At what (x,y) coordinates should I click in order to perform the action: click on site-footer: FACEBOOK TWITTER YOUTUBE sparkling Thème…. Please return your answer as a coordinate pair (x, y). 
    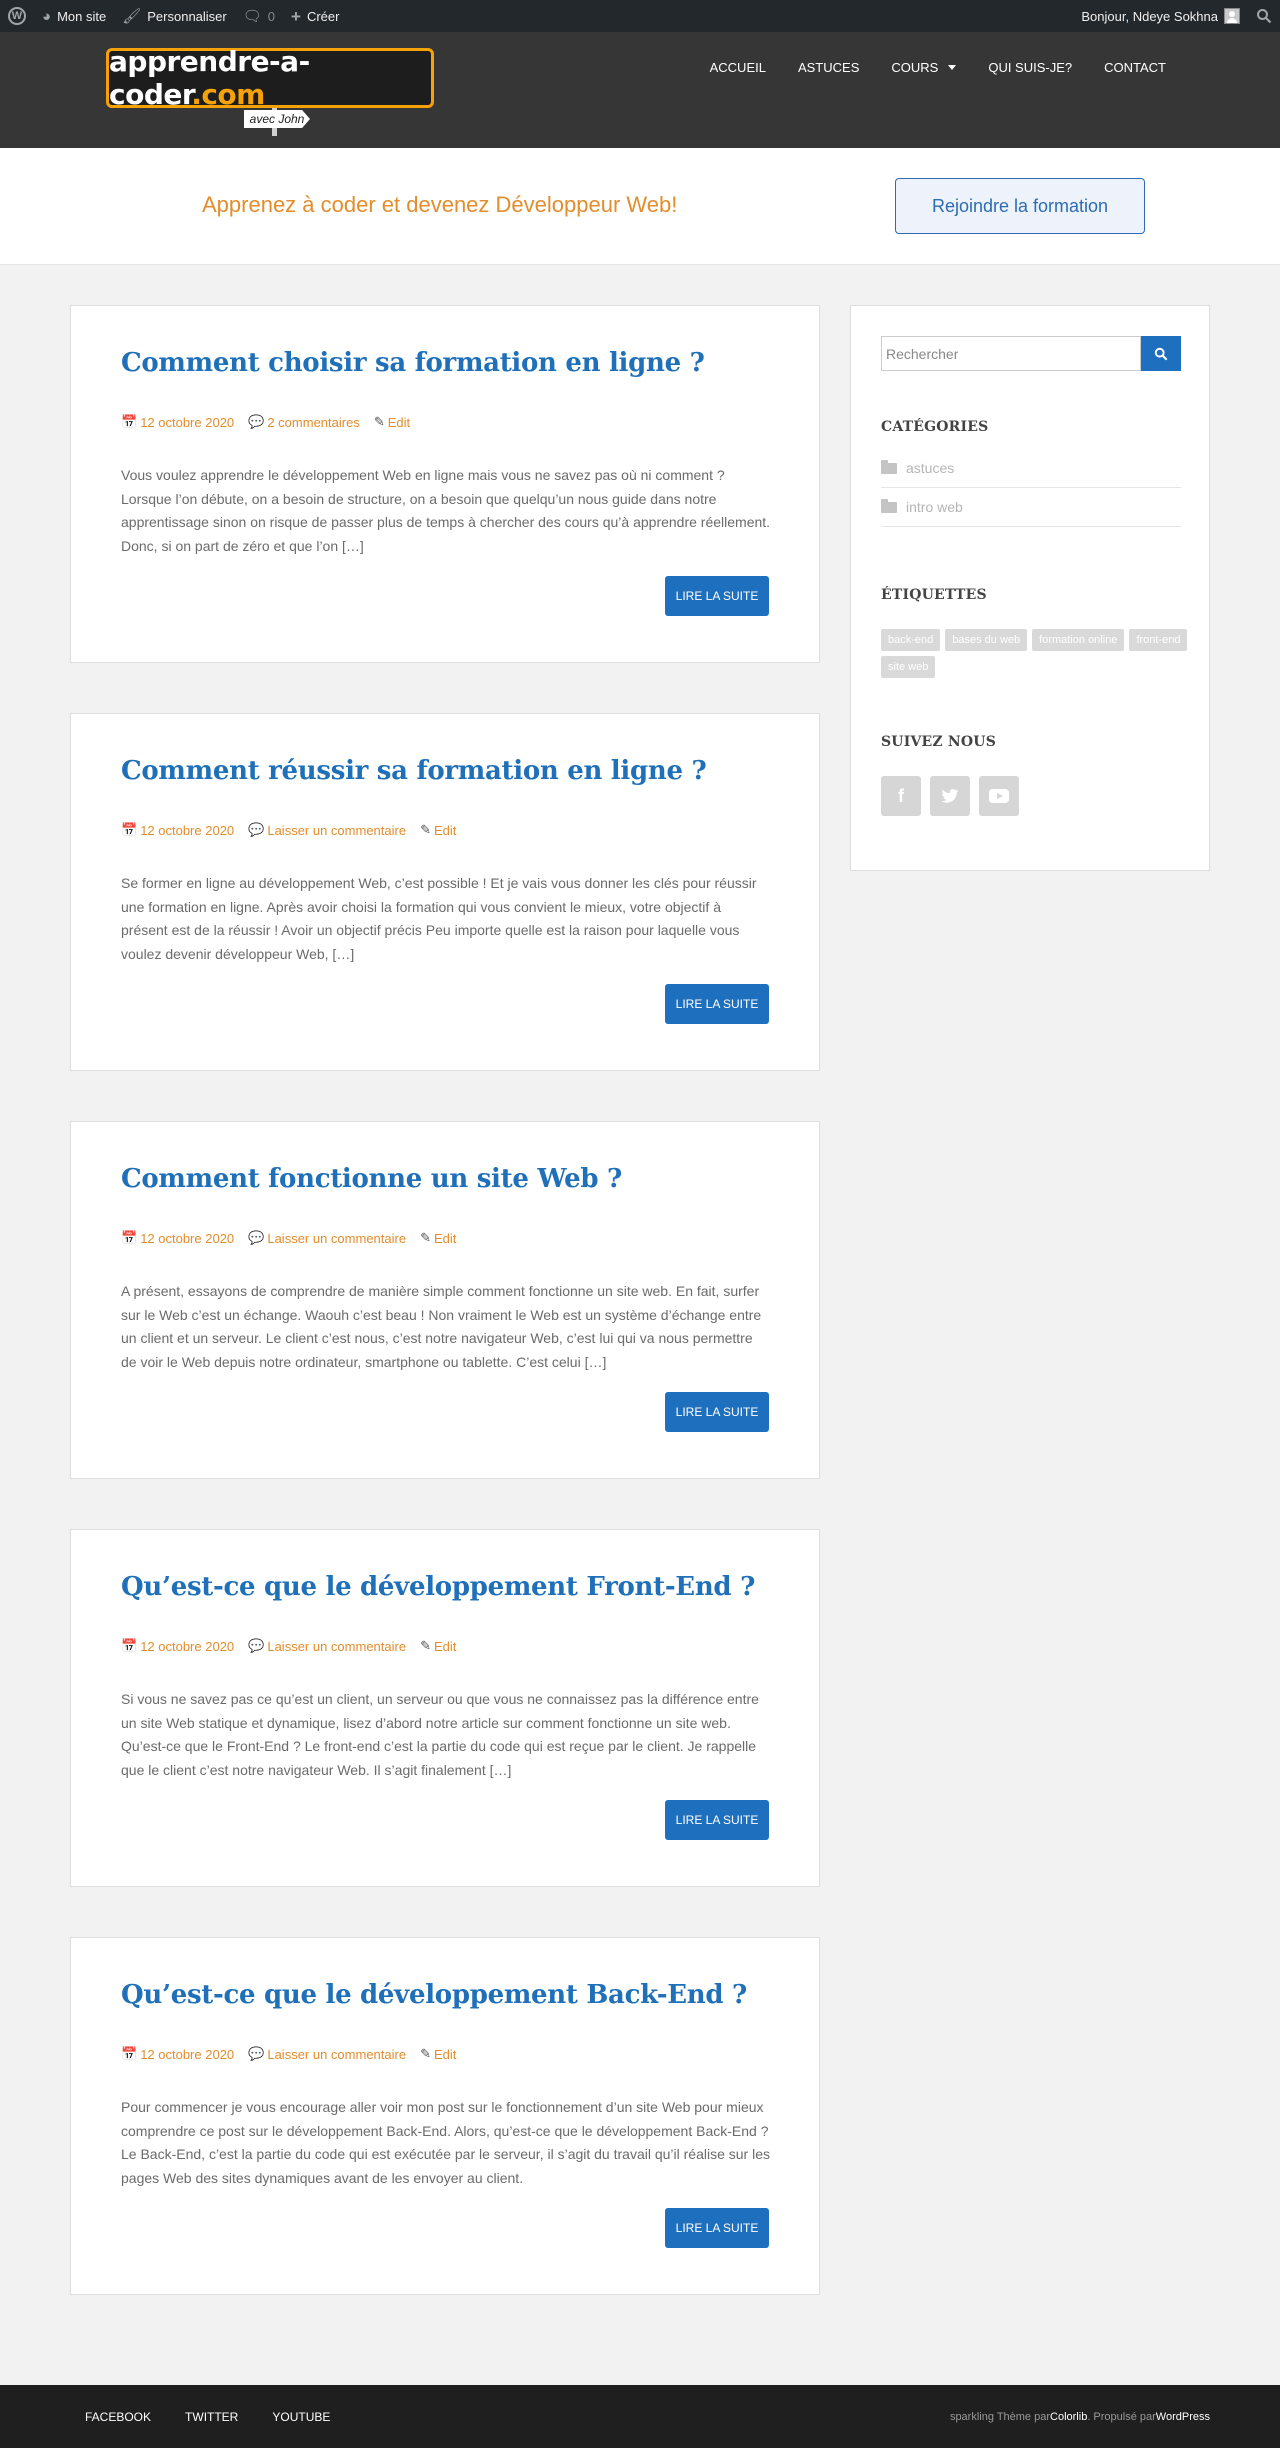
    Looking at the image, I should click on (640, 2416).